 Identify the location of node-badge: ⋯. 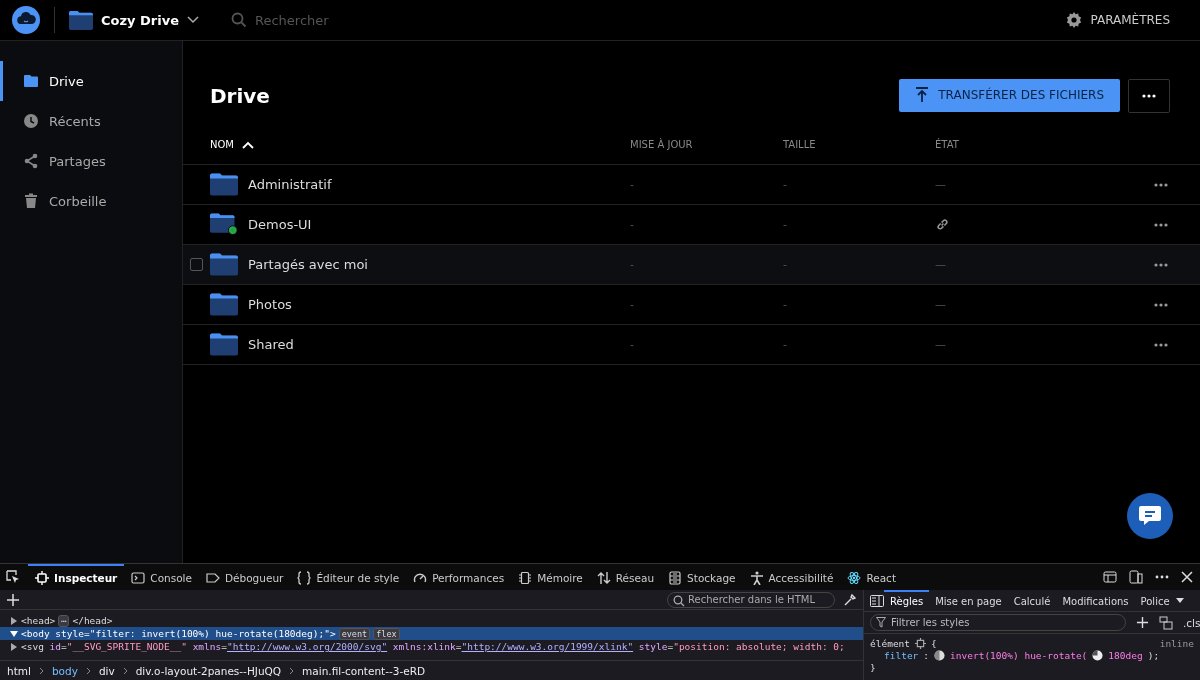
(64, 620).